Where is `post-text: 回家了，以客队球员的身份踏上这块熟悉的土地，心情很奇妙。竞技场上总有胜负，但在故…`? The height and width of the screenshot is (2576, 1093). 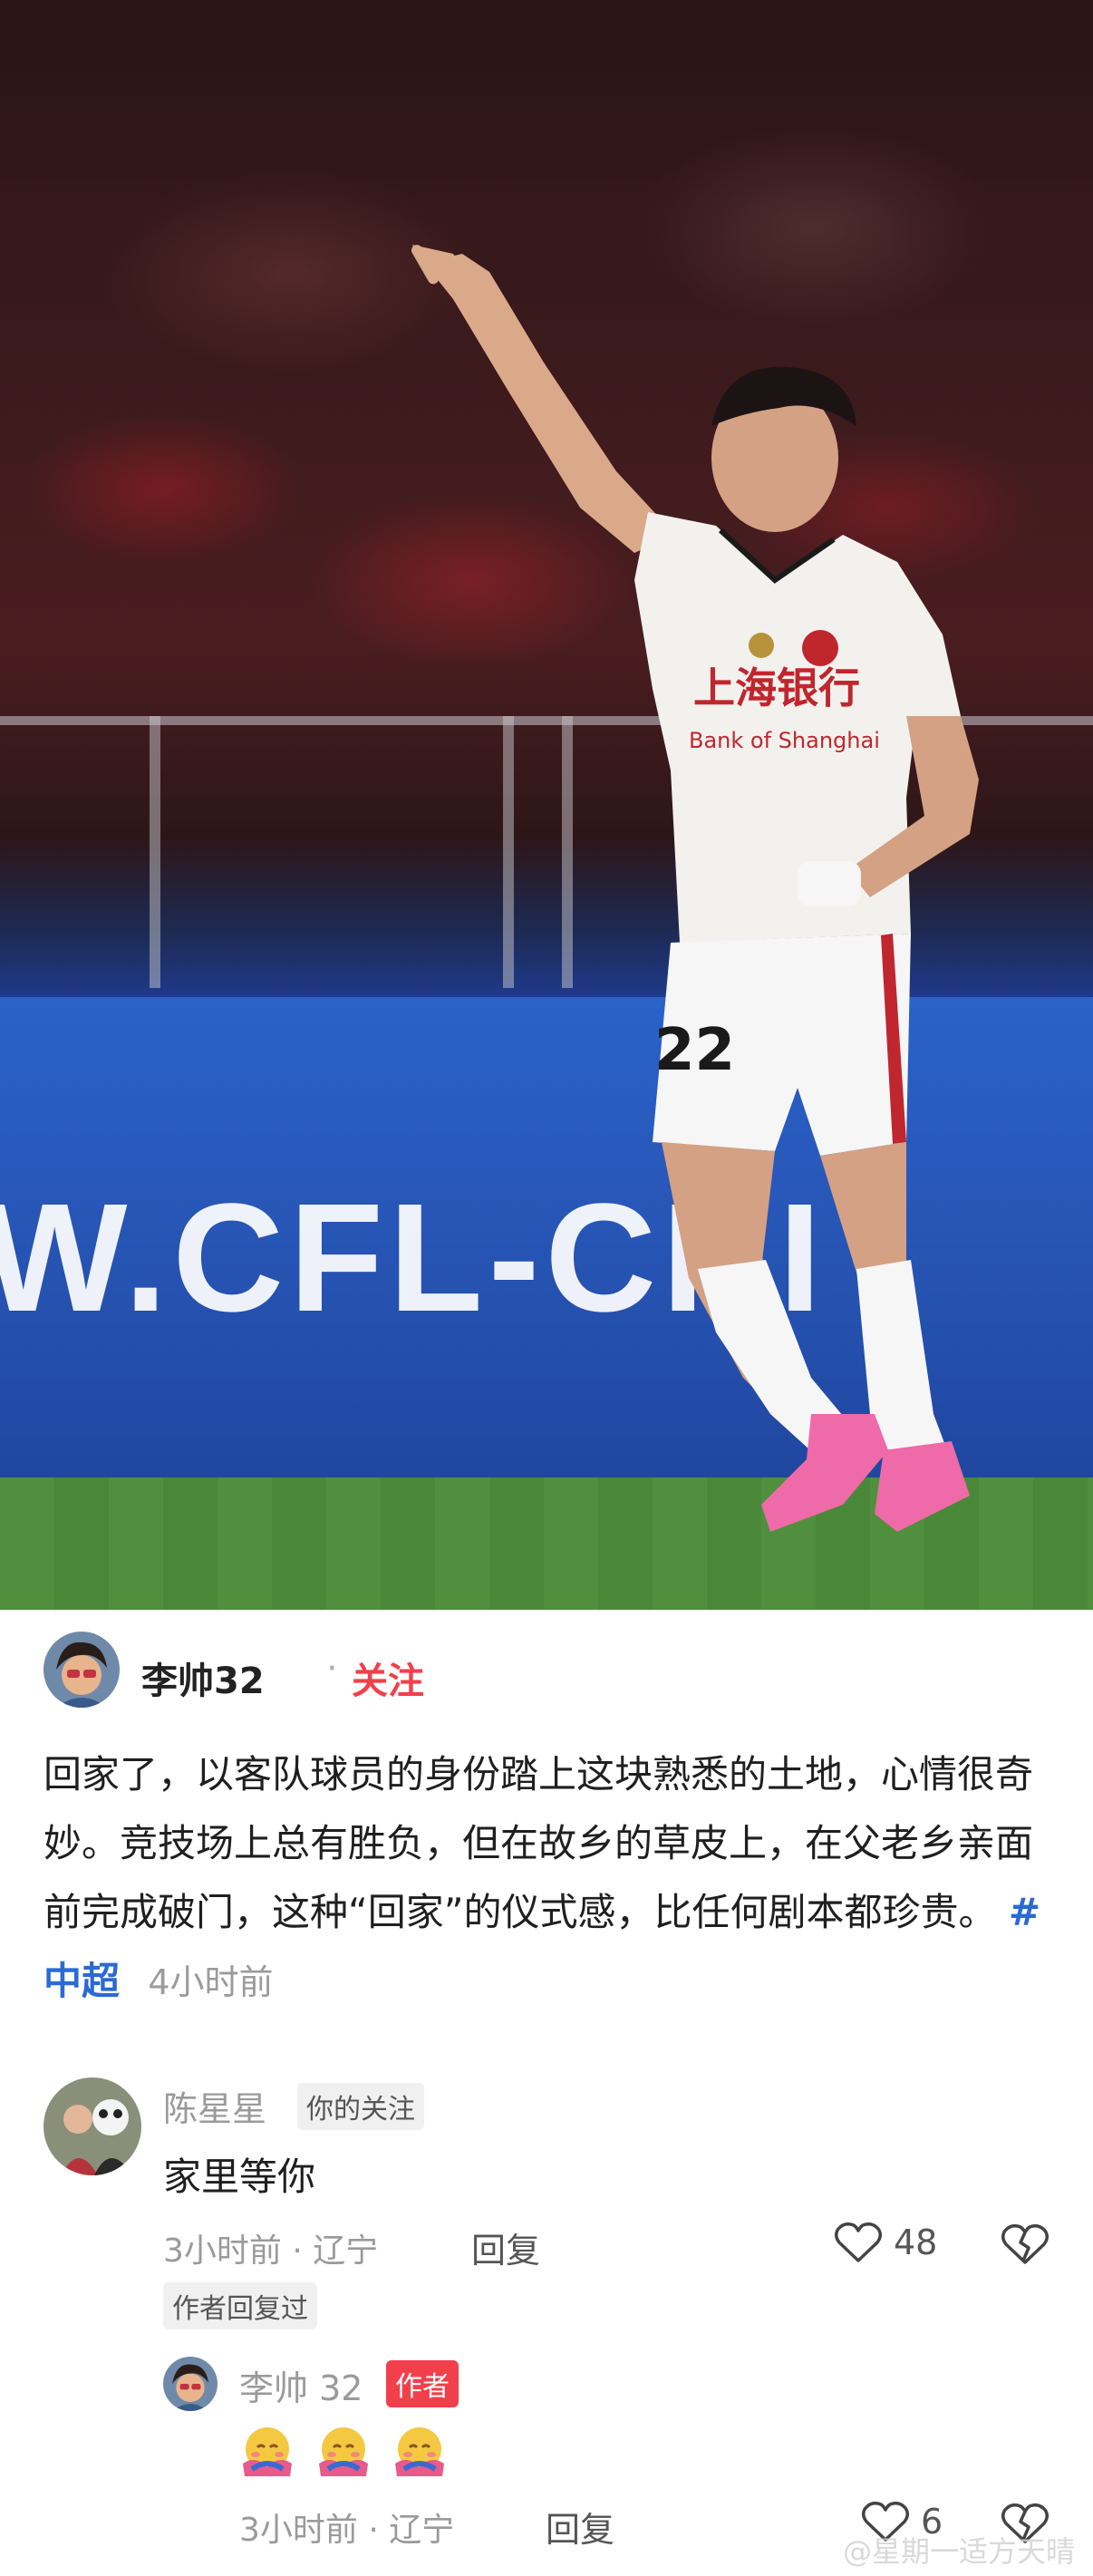
post-text: 回家了，以客队球员的身份踏上这块熟悉的土地，心情很奇妙。竞技场上总有胜负，但在故… is located at coordinates (539, 1843).